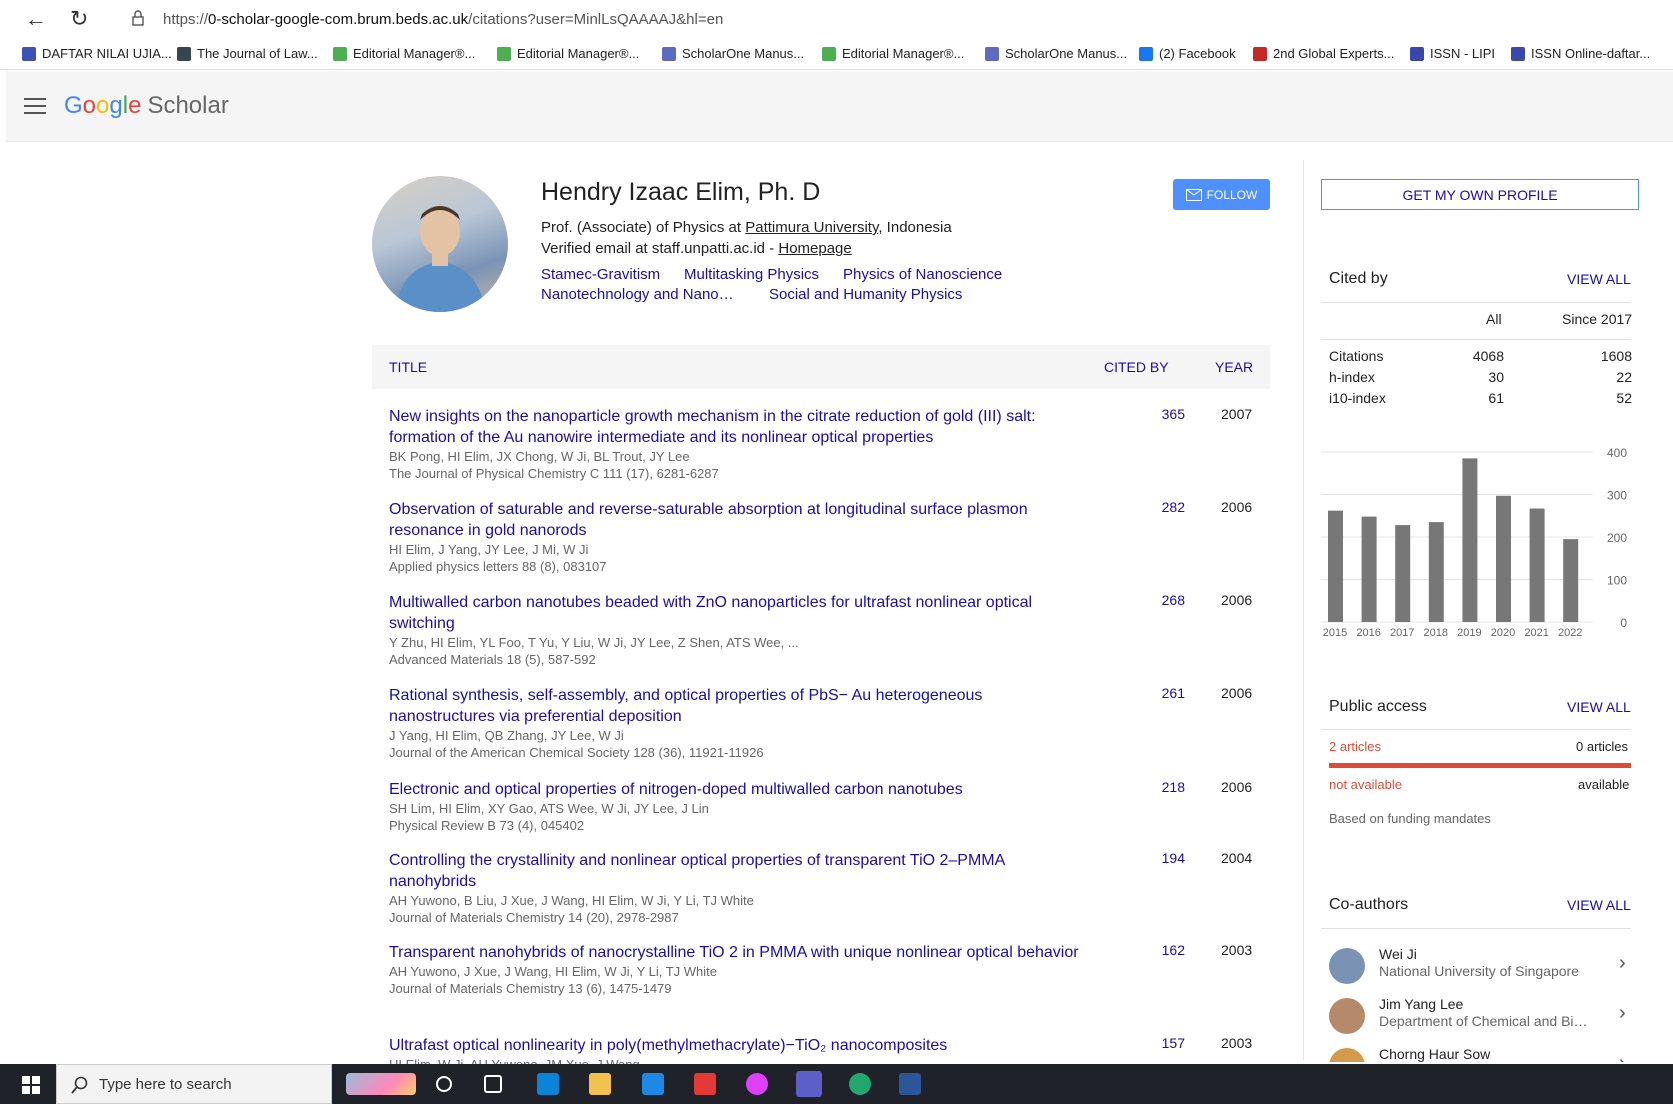 The width and height of the screenshot is (1673, 1104). What do you see at coordinates (910, 1084) in the screenshot?
I see `word-icon` at bounding box center [910, 1084].